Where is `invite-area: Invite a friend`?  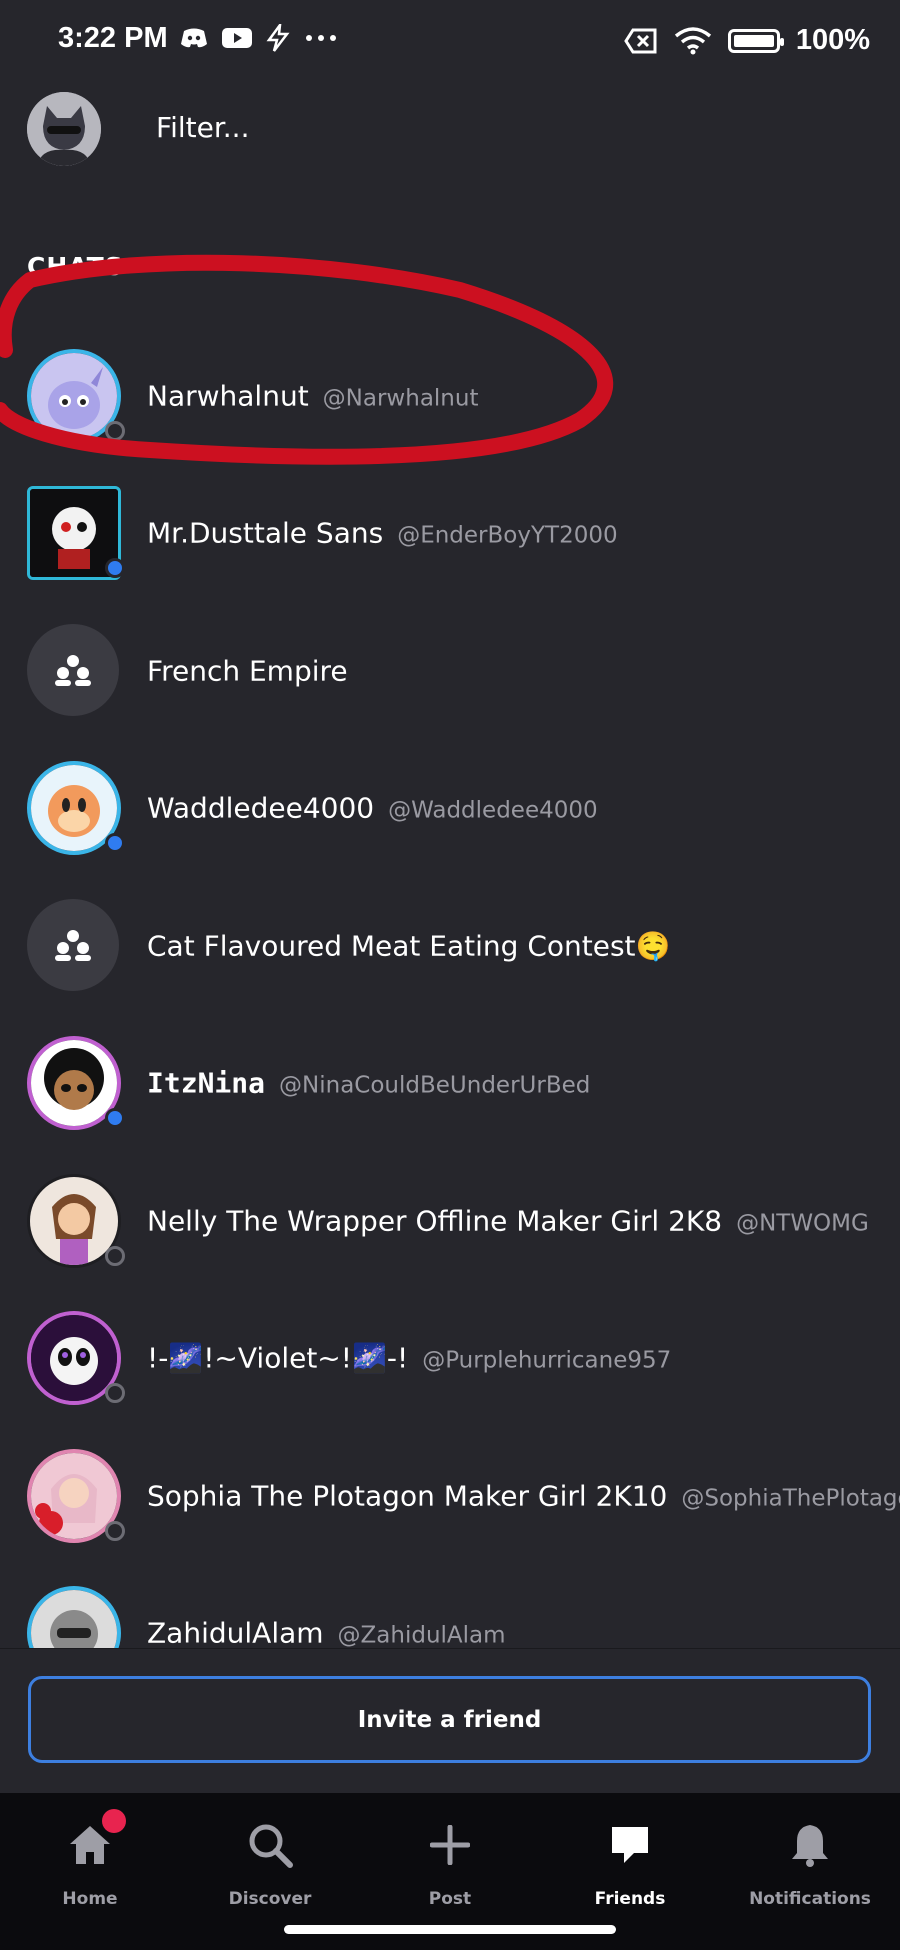 invite-area: Invite a friend is located at coordinates (450, 1721).